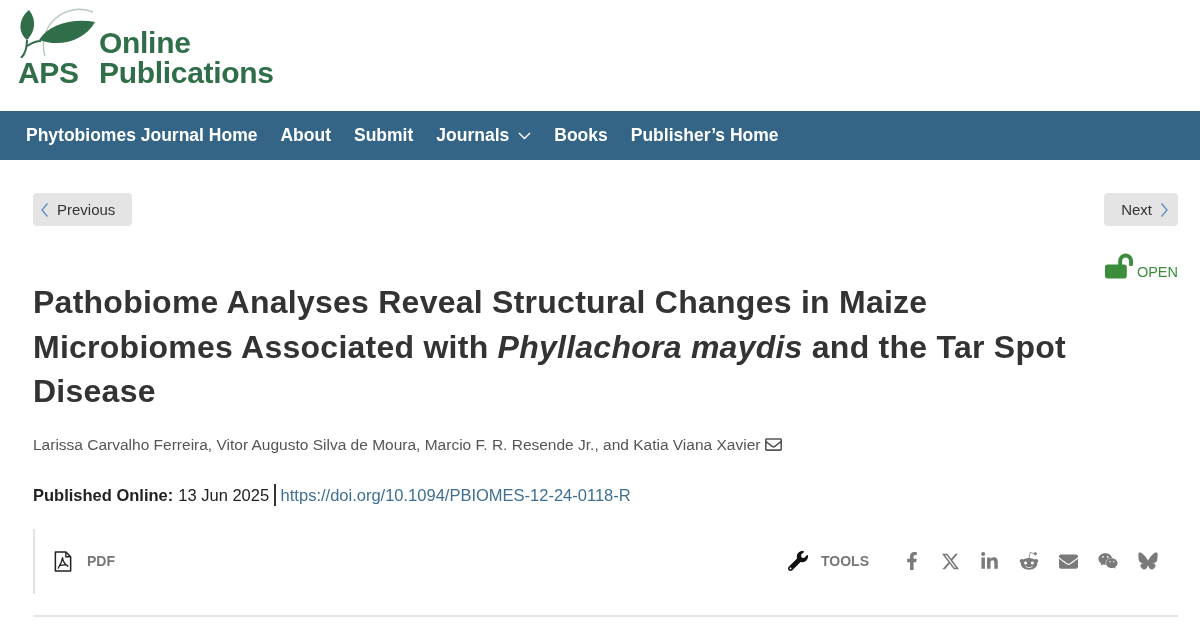  I want to click on nav-link: Publisher’s Home, so click(704, 135).